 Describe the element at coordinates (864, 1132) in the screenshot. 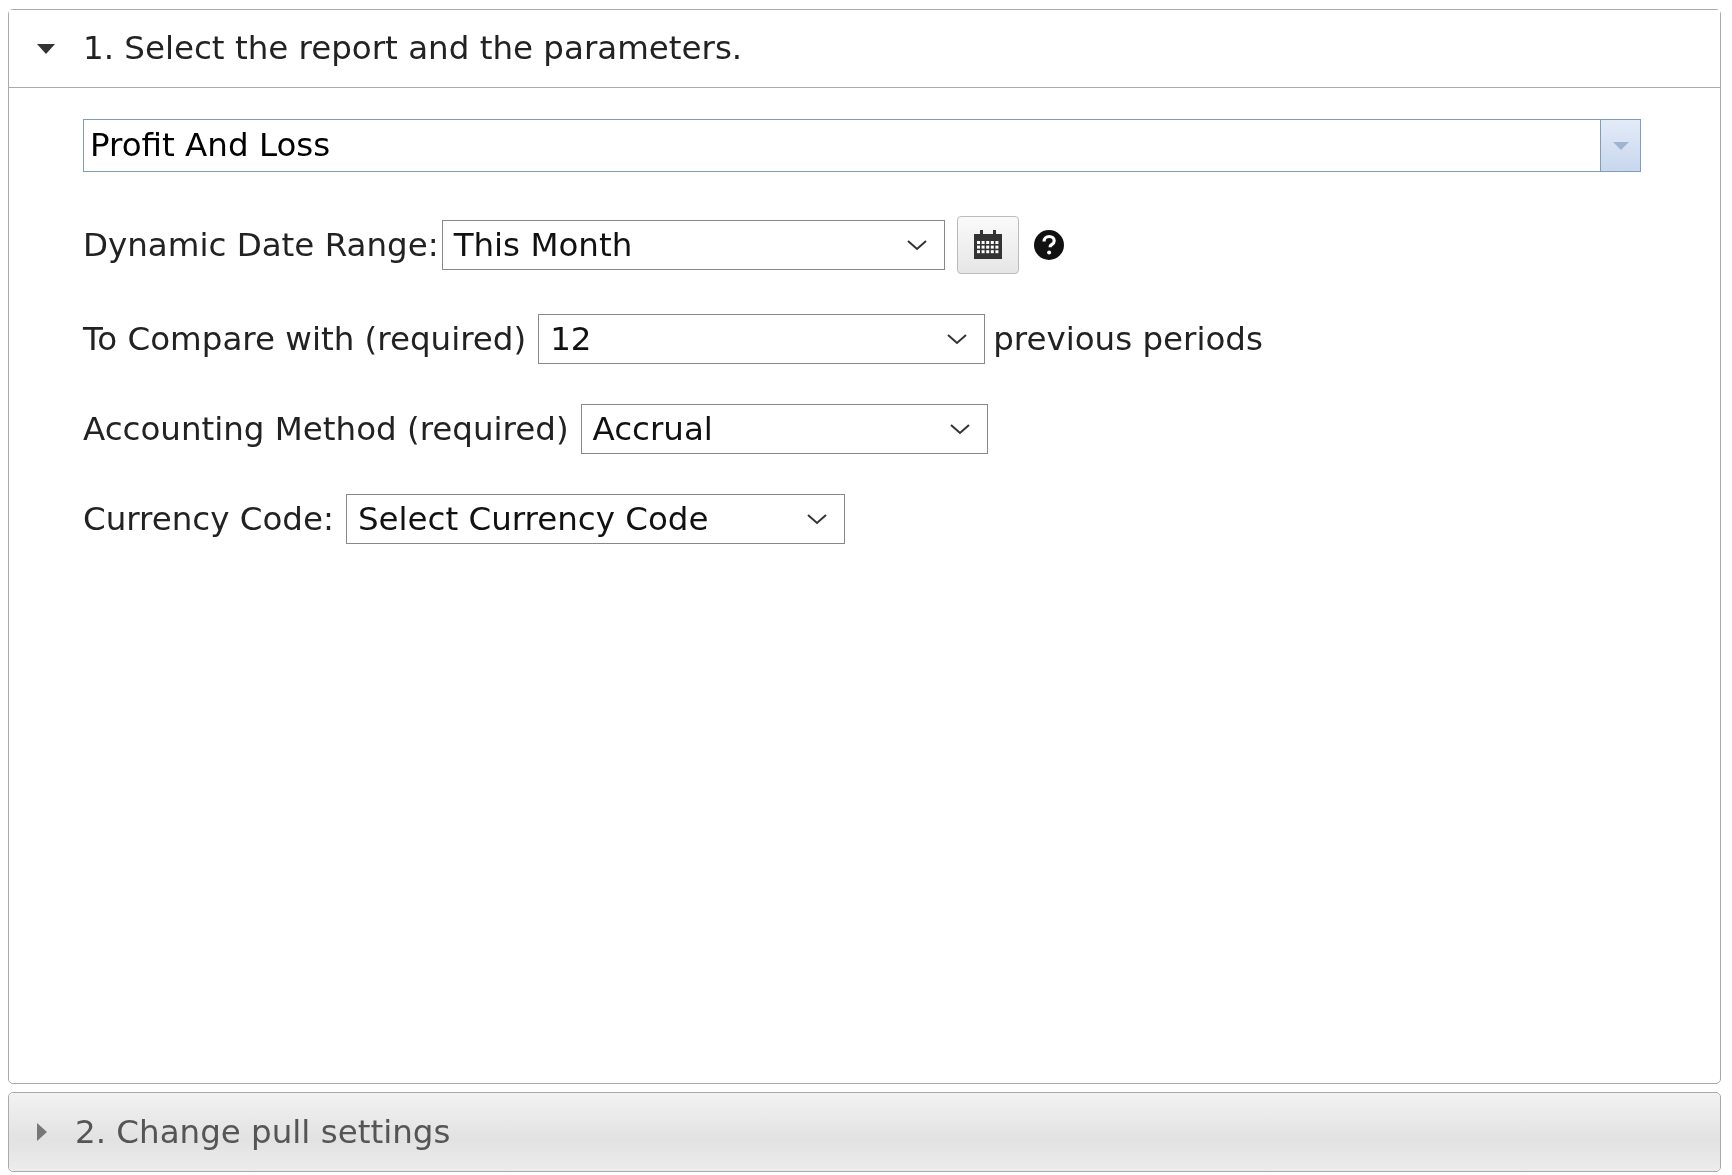

I see `section-header: 2. Change pull settings` at that location.